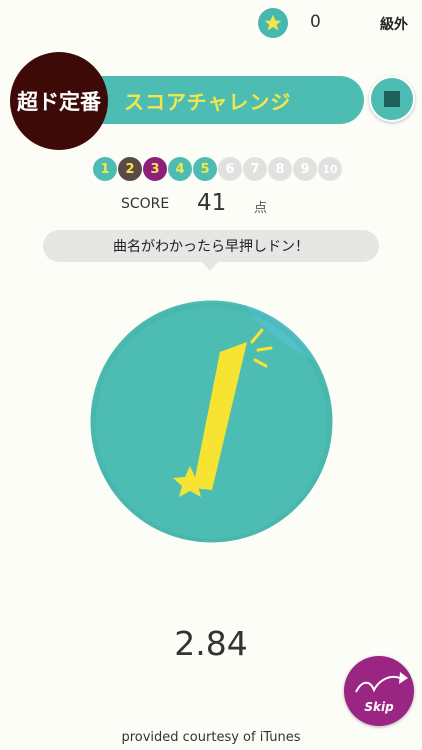 Image resolution: width=422 pixels, height=750 pixels. Describe the element at coordinates (305, 169) in the screenshot. I see `question-dot: 9` at that location.